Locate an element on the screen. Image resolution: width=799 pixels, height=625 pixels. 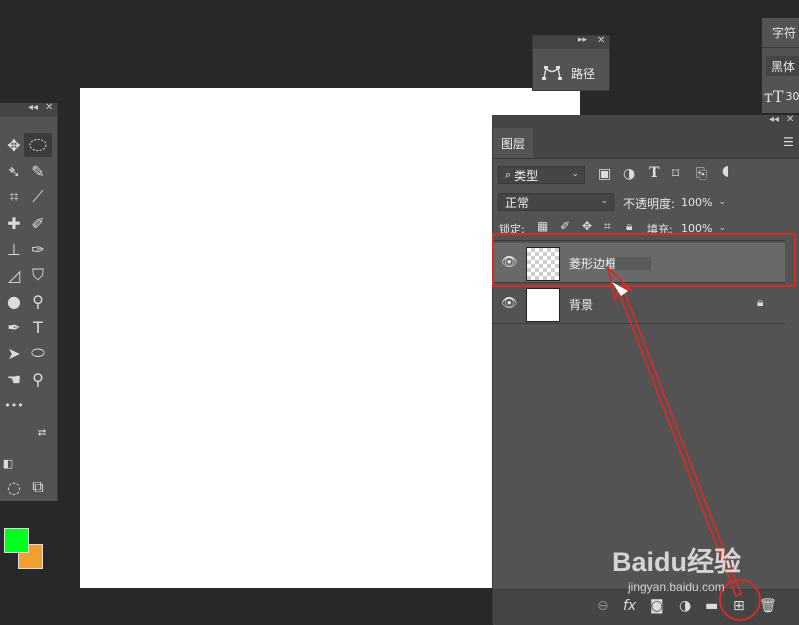
highlight-box is located at coordinates (644, 260).